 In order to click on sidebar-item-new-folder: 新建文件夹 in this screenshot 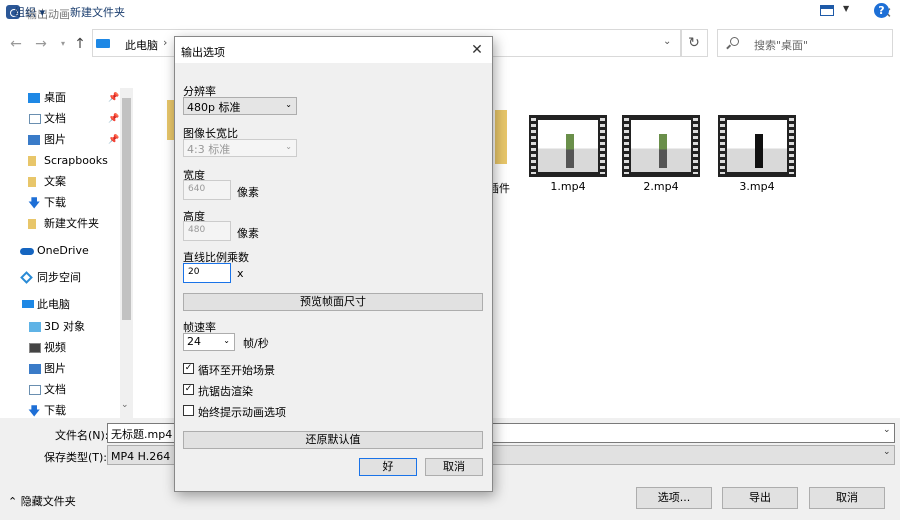, I will do `click(60, 224)`.